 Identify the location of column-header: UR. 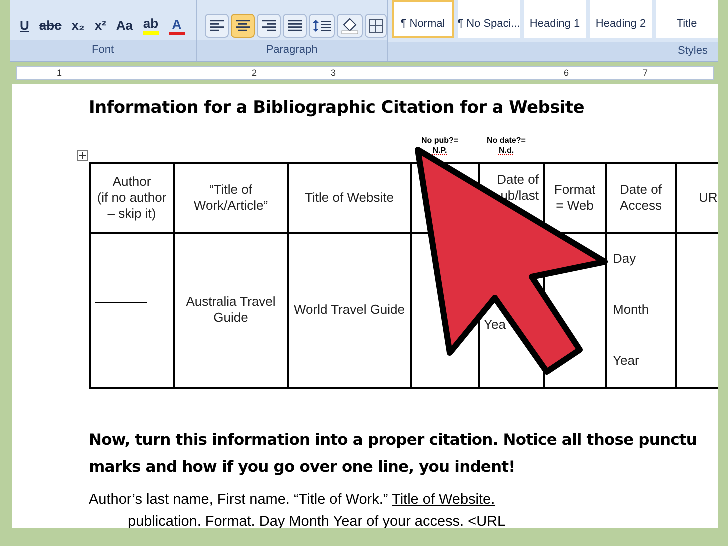
(697, 197).